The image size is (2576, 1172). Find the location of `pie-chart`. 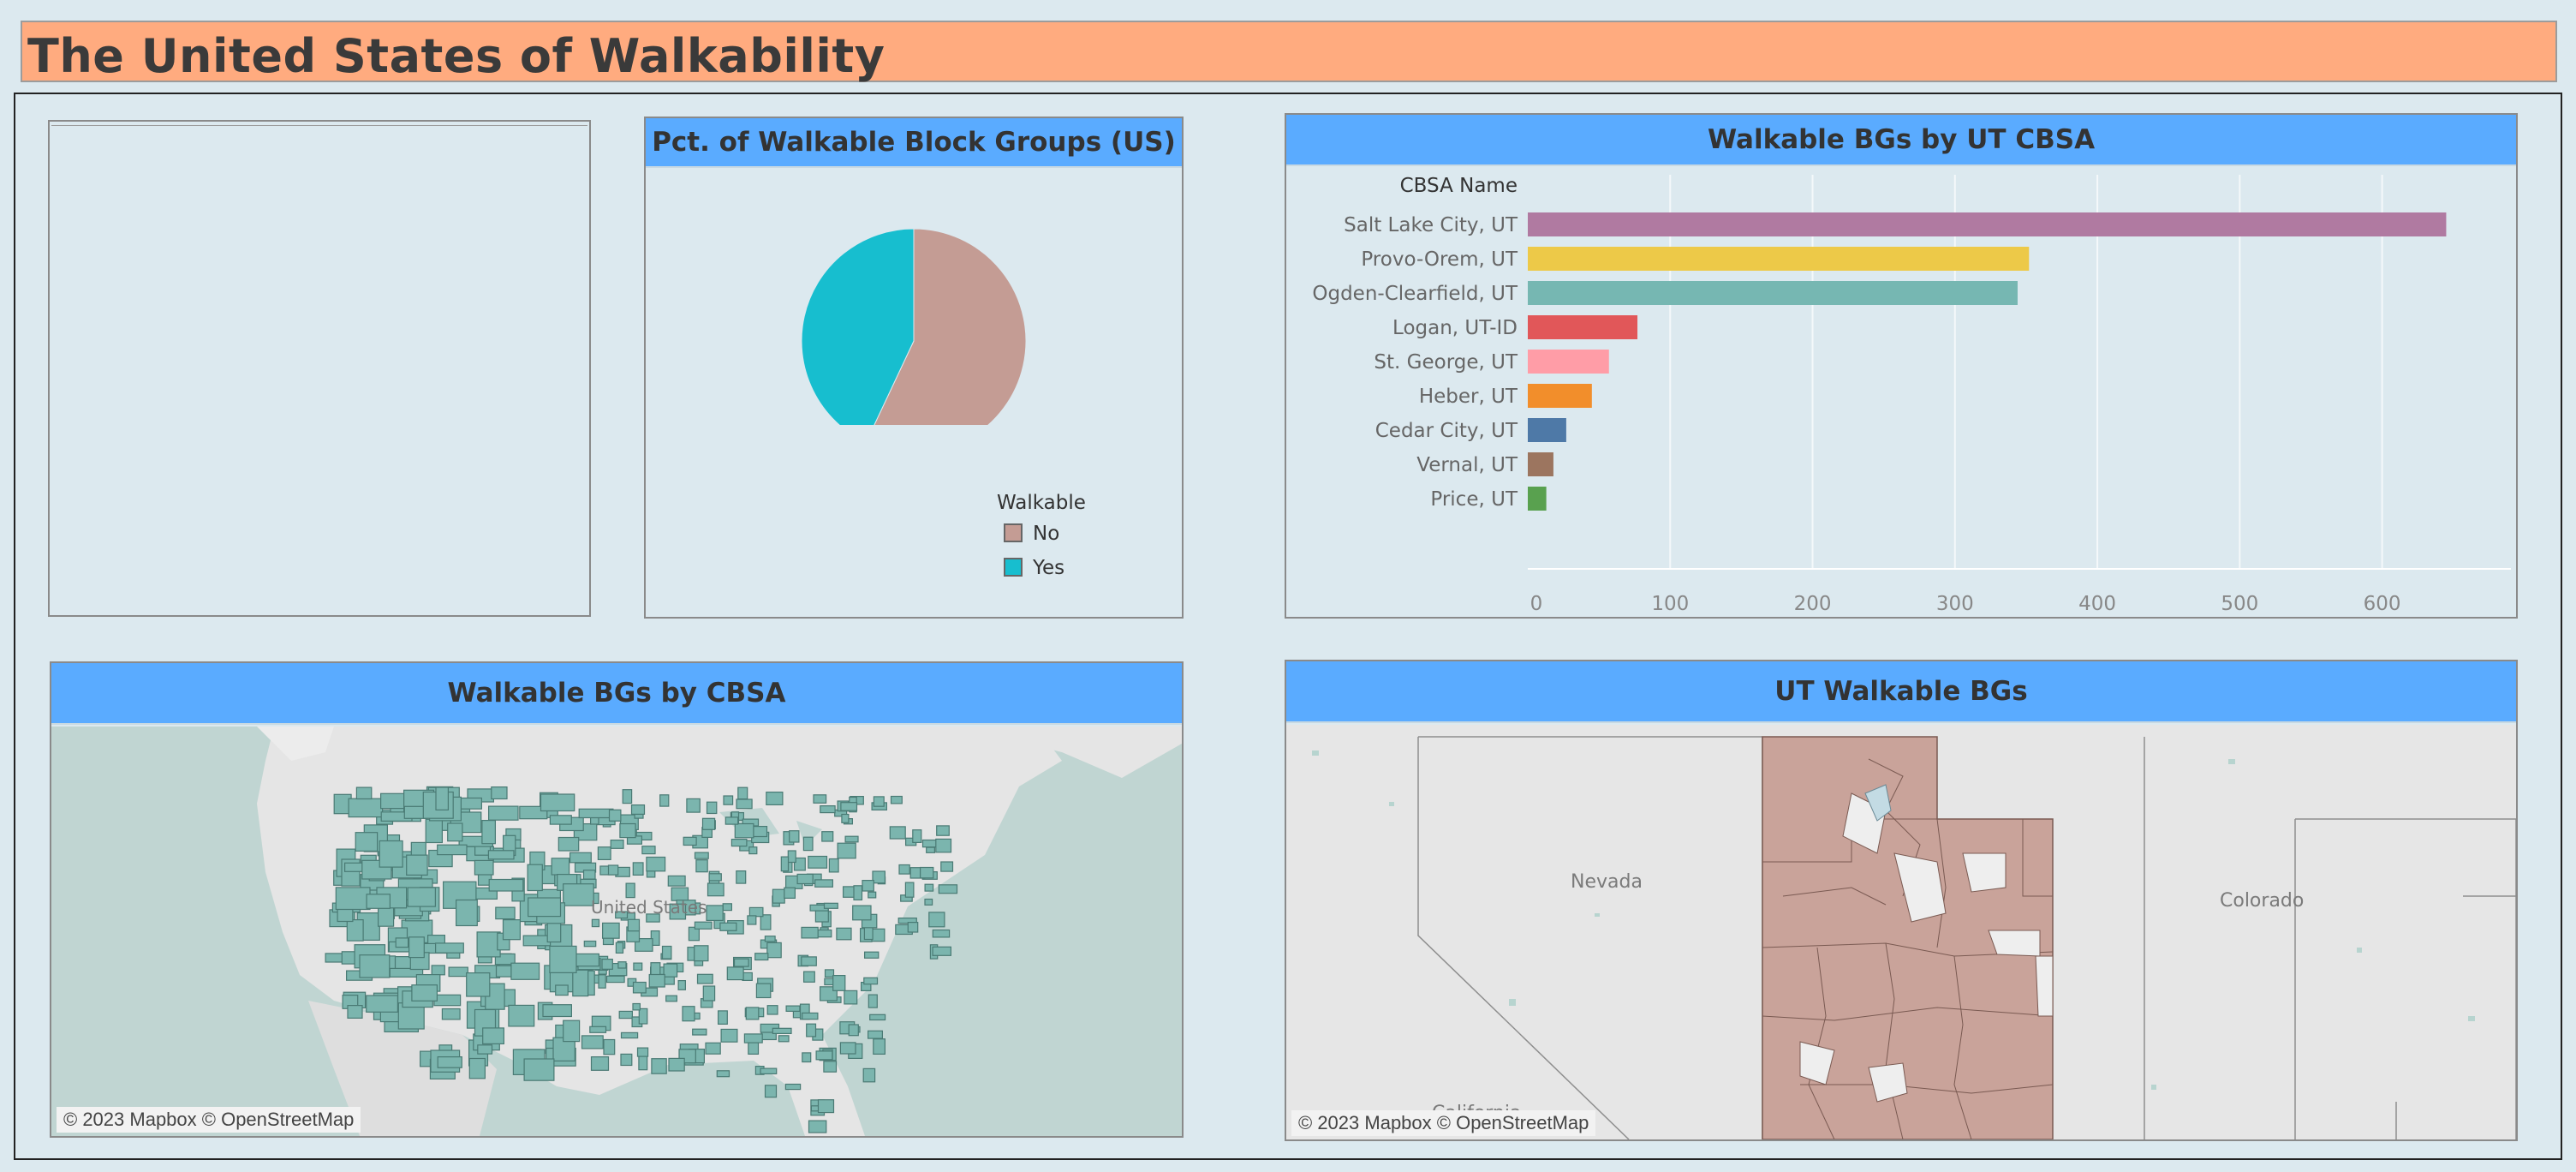

pie-chart is located at coordinates (914, 296).